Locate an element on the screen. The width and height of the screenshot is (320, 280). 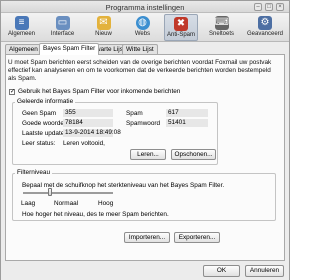
toolbar-item-anti-spam: ✖ Anti-Spam is located at coordinates (181, 27).